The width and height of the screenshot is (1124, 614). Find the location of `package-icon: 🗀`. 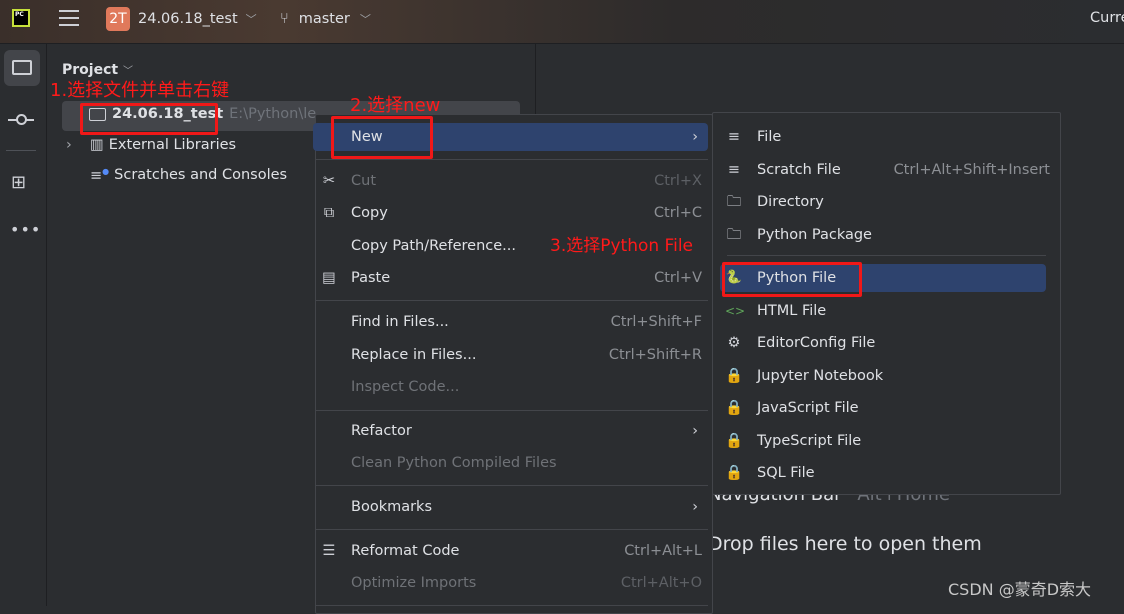

package-icon: 🗀 is located at coordinates (734, 235).